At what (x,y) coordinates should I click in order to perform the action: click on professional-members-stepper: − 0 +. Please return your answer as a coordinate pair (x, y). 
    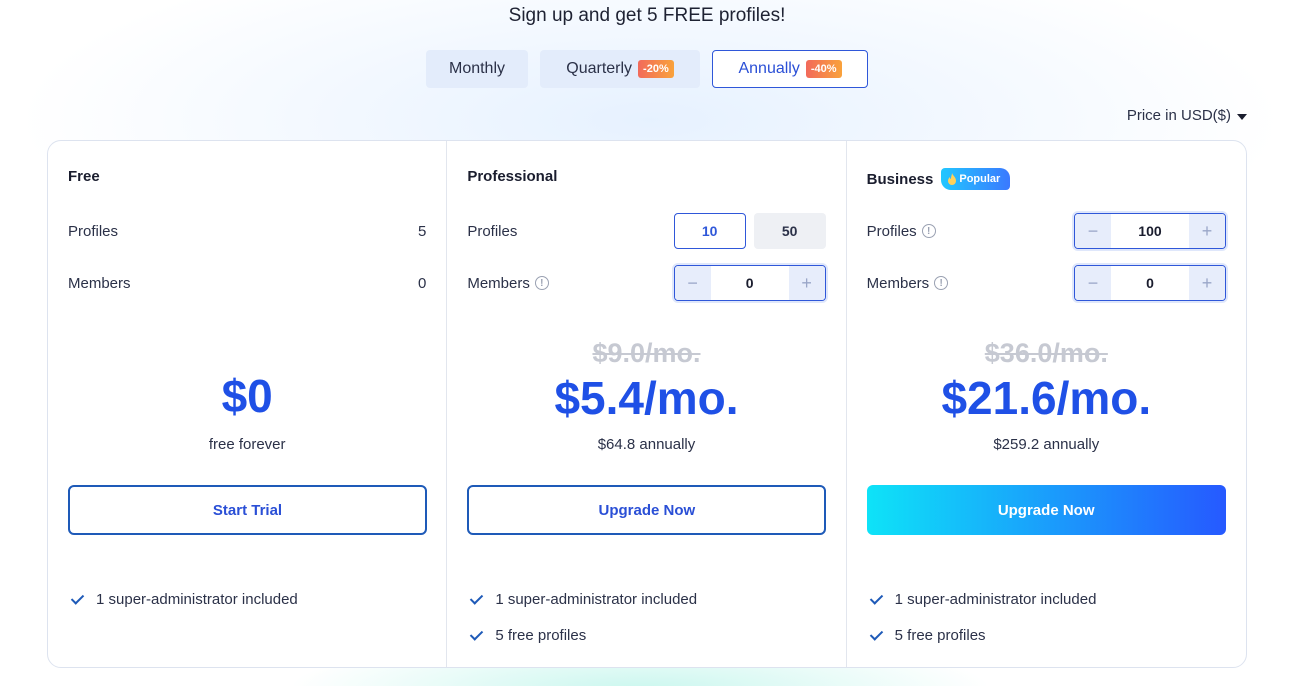
    Looking at the image, I should click on (749, 283).